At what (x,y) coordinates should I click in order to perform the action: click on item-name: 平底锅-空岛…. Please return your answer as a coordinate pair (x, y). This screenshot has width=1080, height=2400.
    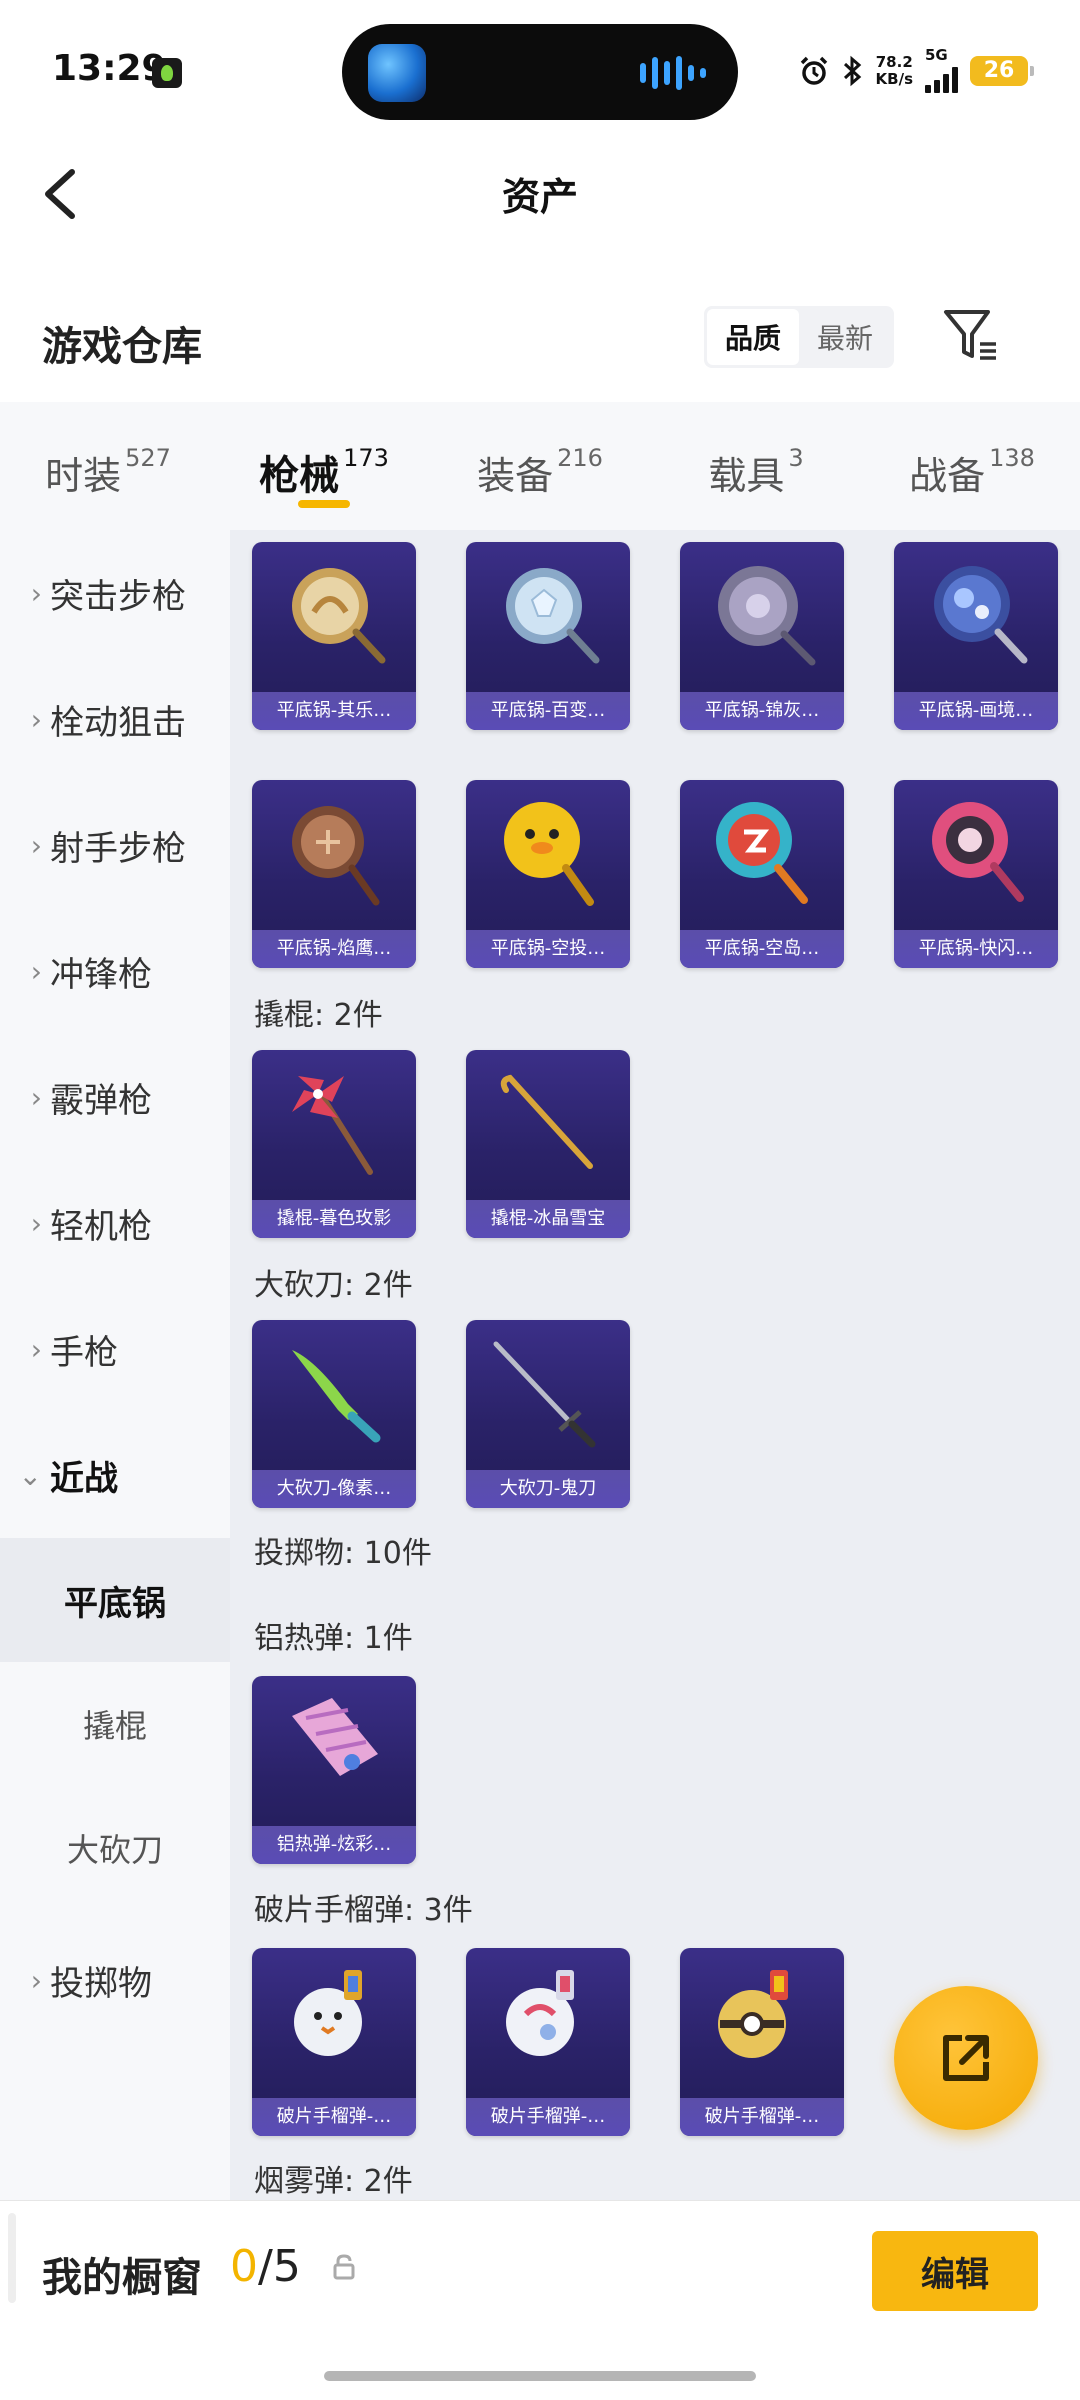
    Looking at the image, I should click on (762, 949).